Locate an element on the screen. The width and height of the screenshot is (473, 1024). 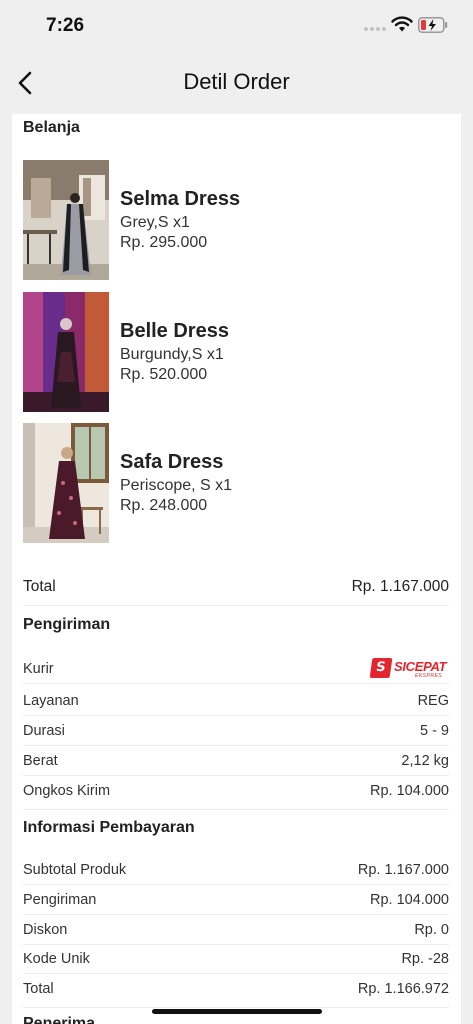
kode-unik-value: Rp. -28 is located at coordinates (425, 959).